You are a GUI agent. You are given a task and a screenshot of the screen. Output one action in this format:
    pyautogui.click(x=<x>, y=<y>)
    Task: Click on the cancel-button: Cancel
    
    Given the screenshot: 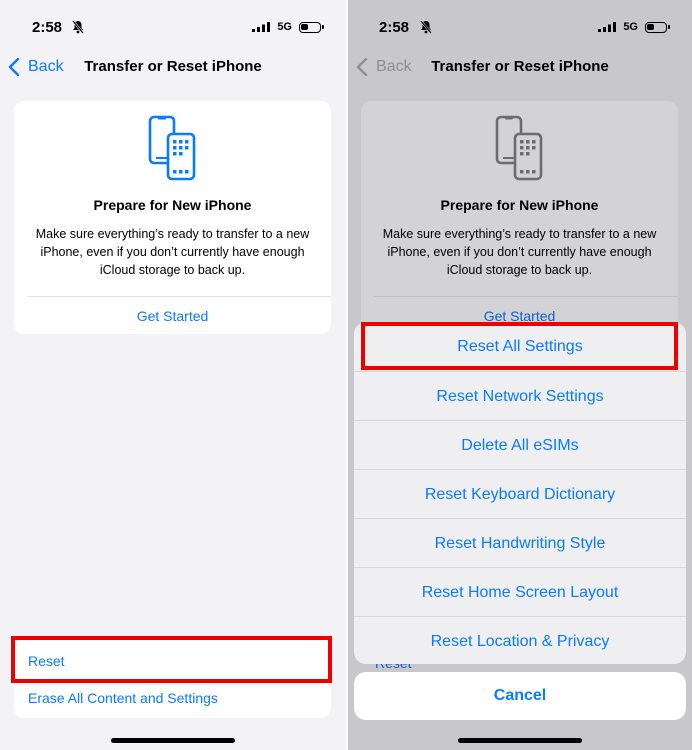 What is the action you would take?
    pyautogui.click(x=520, y=696)
    